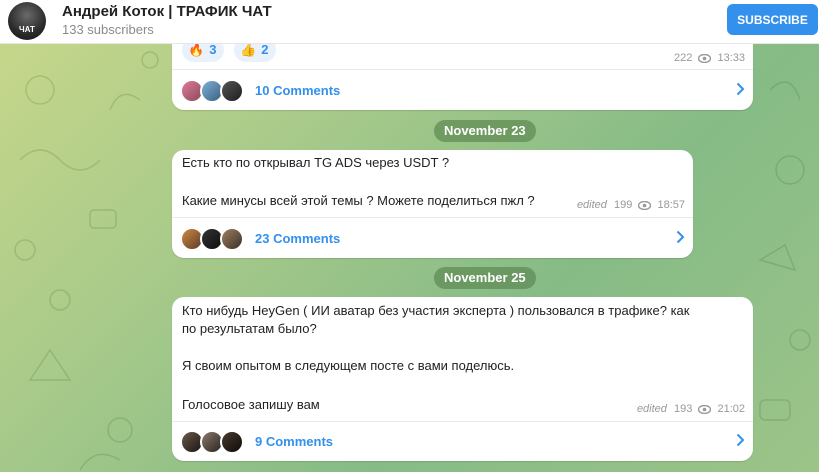 This screenshot has width=819, height=472. I want to click on view-count: 193, so click(683, 409).